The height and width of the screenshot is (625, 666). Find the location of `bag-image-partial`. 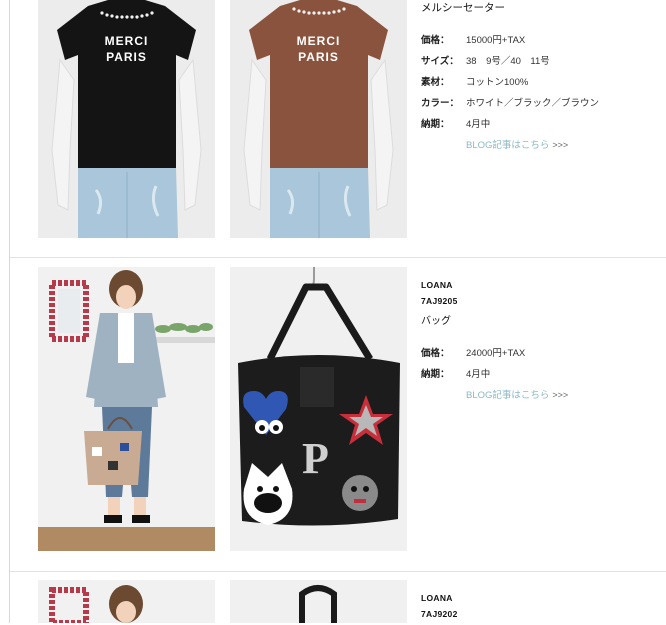

bag-image-partial is located at coordinates (318, 601).